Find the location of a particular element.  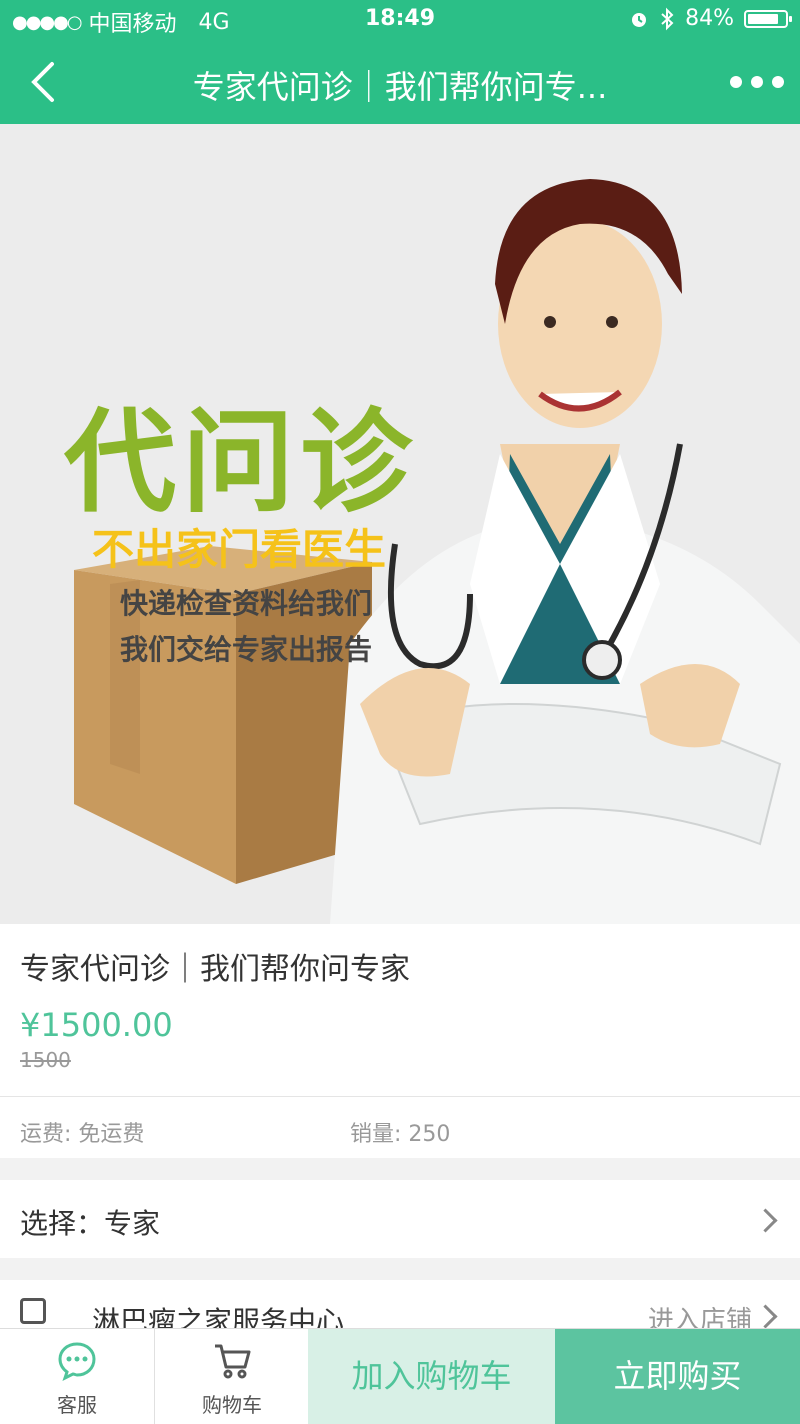

select-option-row: 选择：专家 is located at coordinates (400, 1219).